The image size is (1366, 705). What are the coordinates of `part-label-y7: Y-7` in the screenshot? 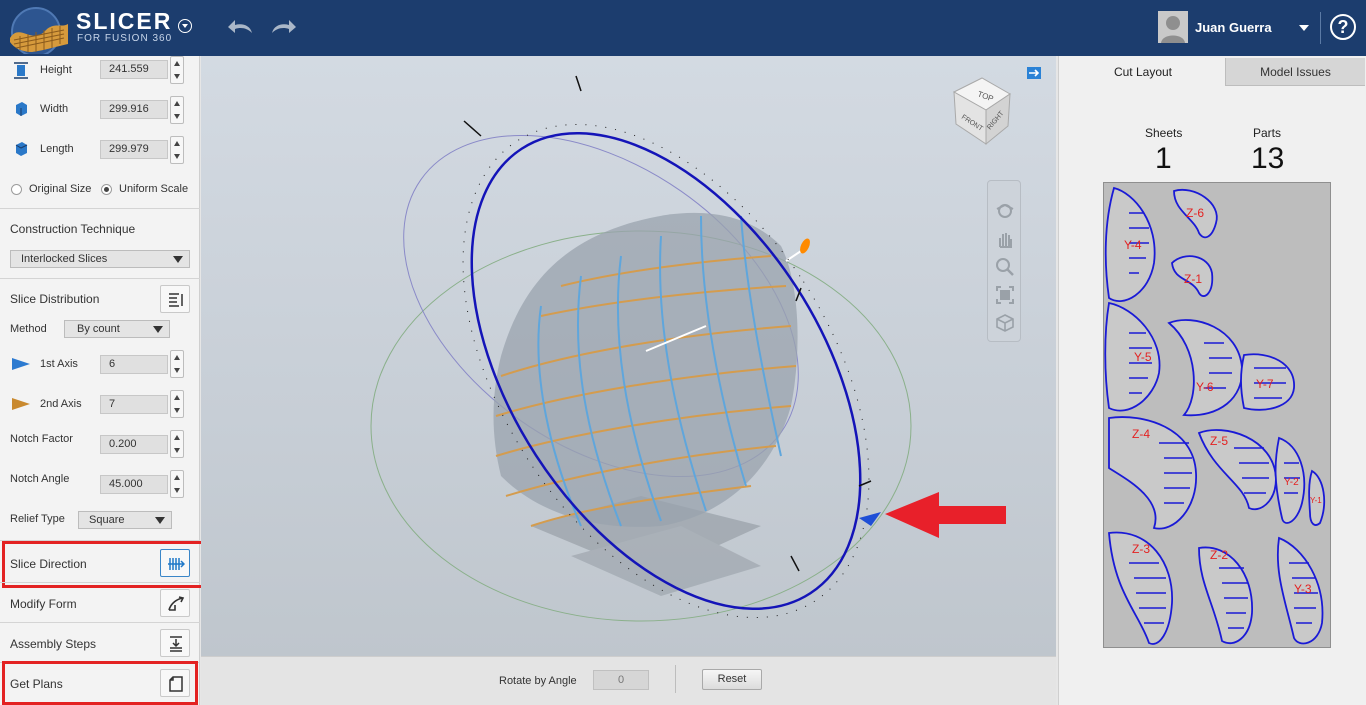 It's located at (1265, 384).